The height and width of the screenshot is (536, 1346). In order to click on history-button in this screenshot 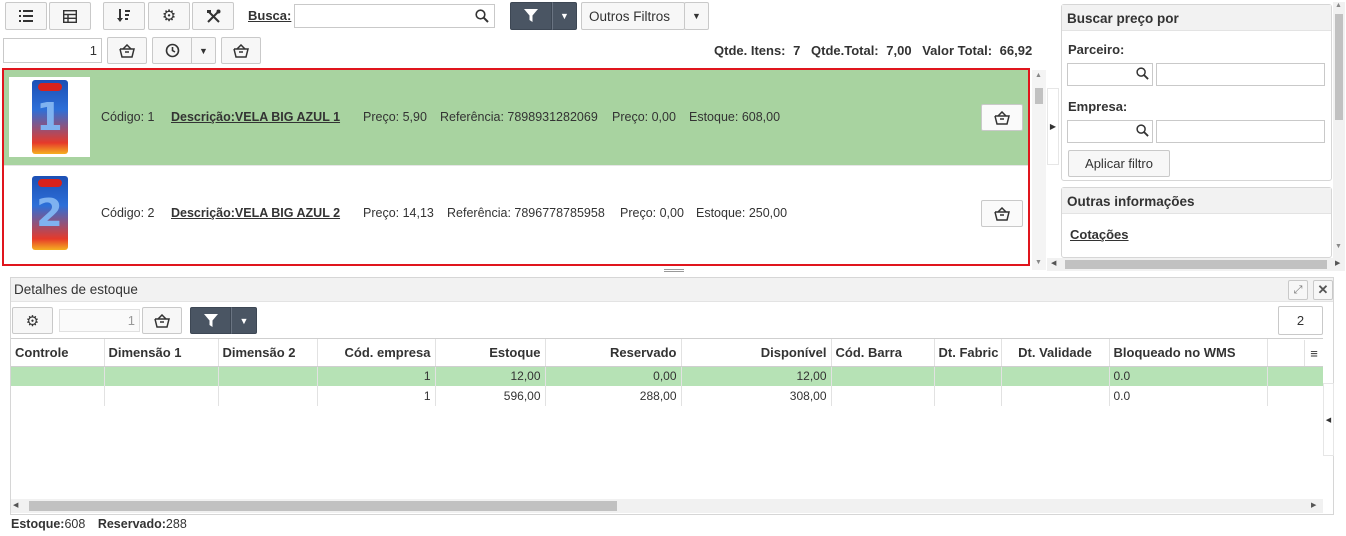, I will do `click(172, 50)`.